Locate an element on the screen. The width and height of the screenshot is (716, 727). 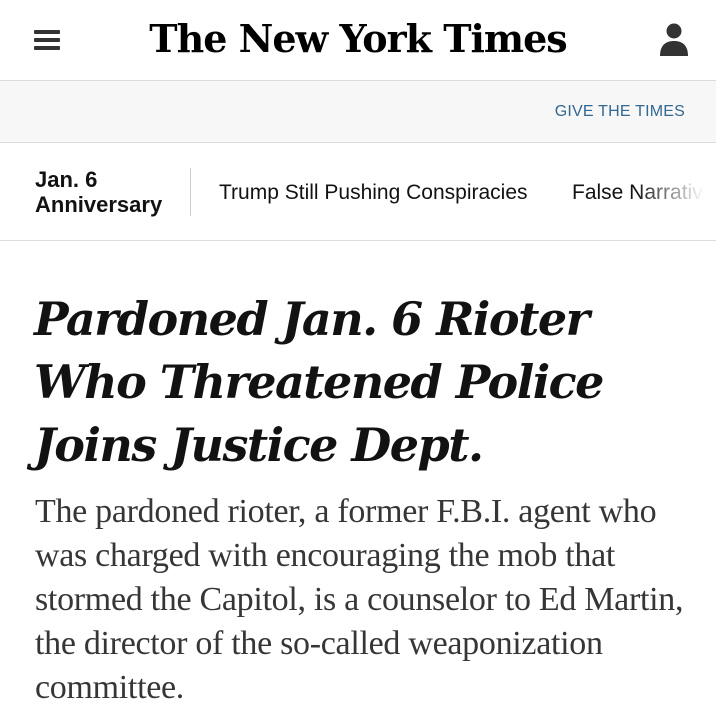
subnav-section-label: Jan. 6 Anniversary is located at coordinates (98, 192).